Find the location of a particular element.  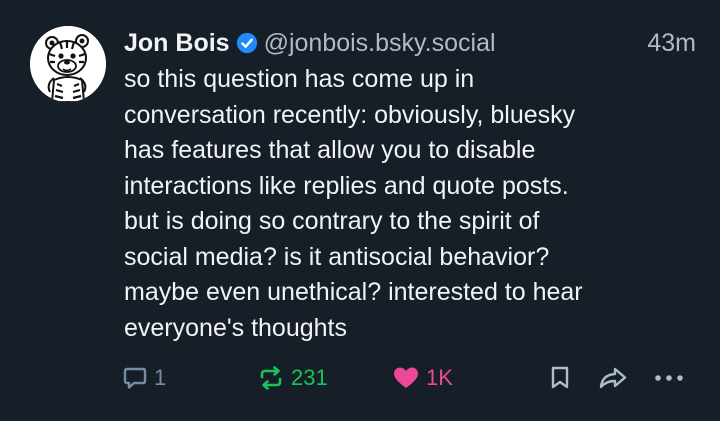

share-icon is located at coordinates (613, 378).